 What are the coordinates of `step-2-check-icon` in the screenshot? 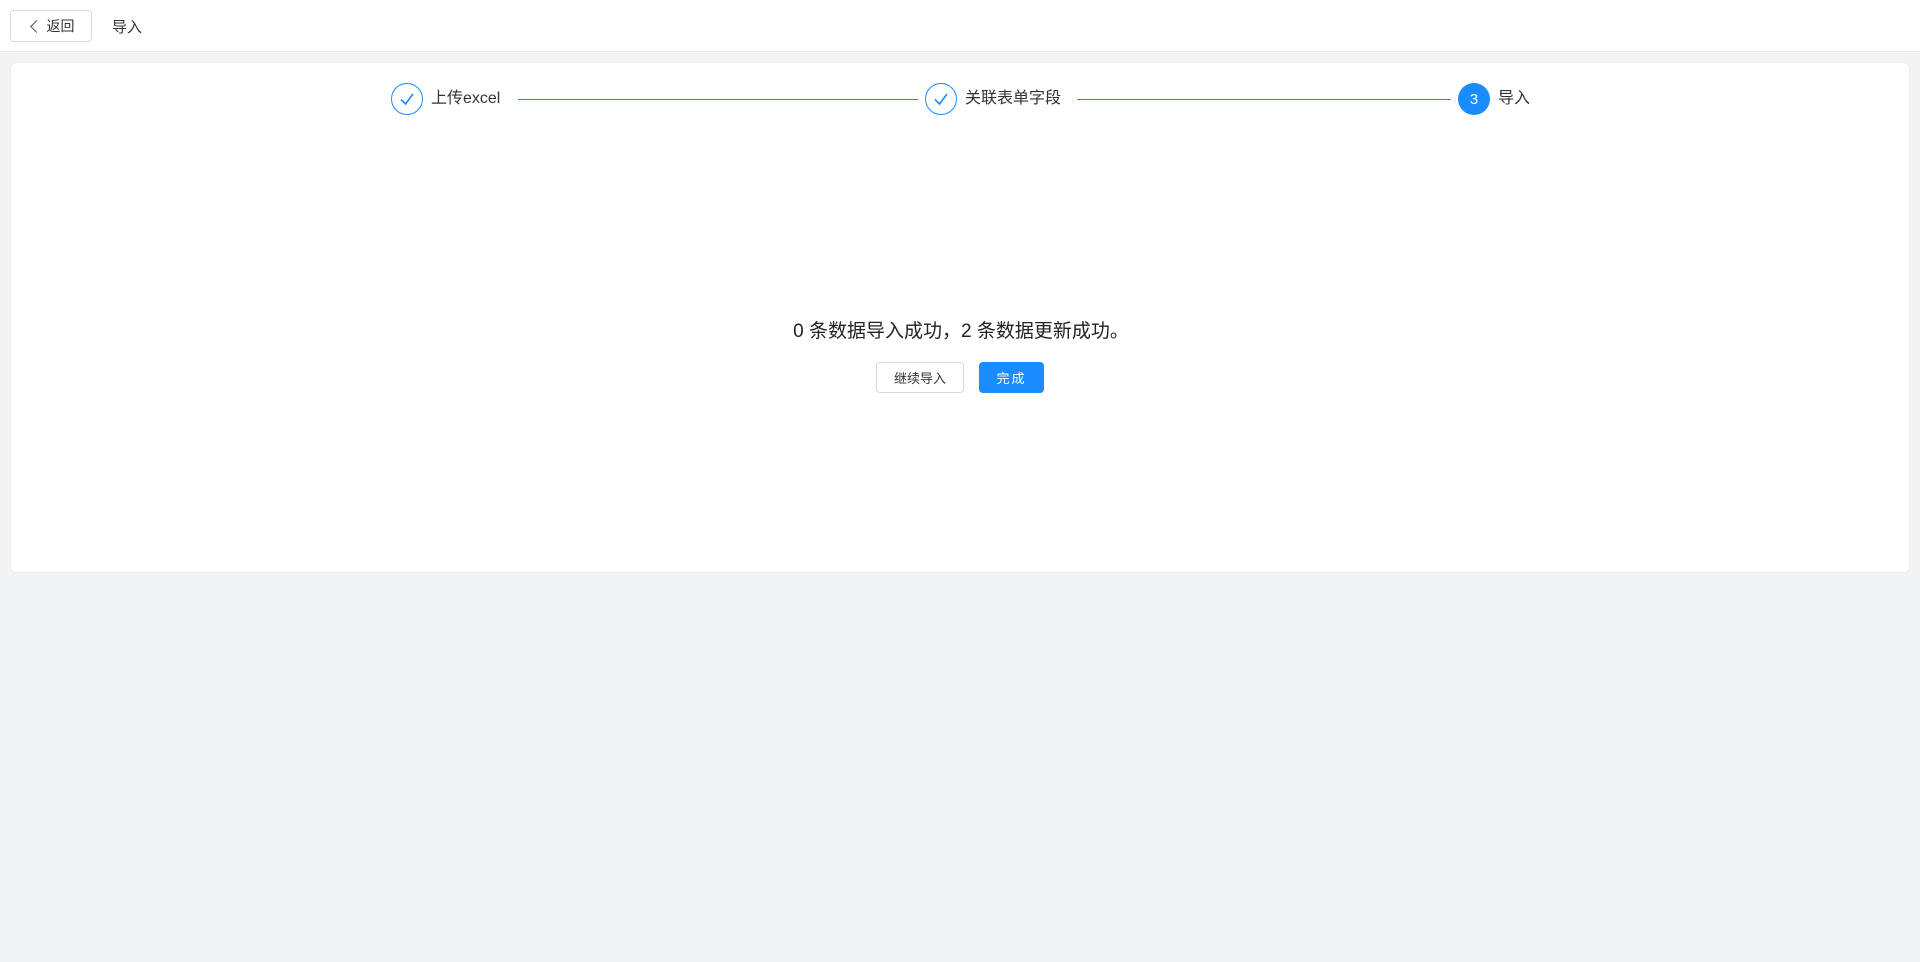 It's located at (941, 99).